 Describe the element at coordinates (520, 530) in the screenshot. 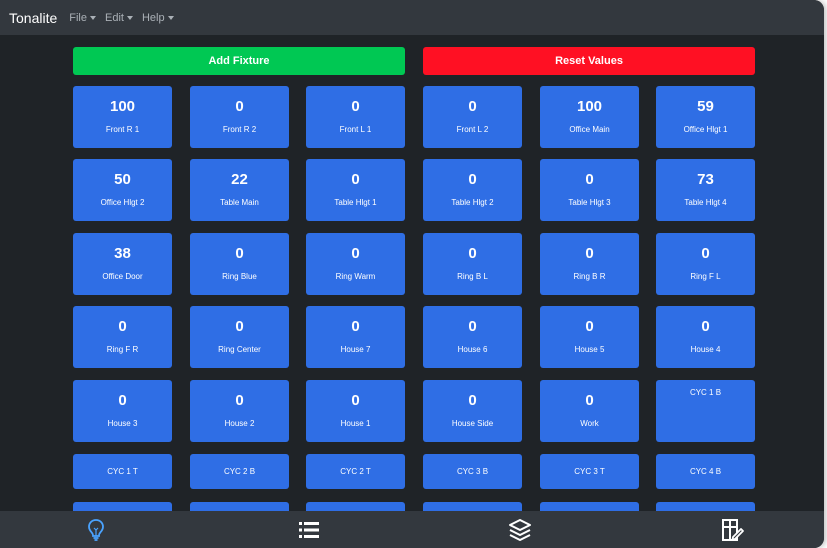

I see `nav-groups` at that location.